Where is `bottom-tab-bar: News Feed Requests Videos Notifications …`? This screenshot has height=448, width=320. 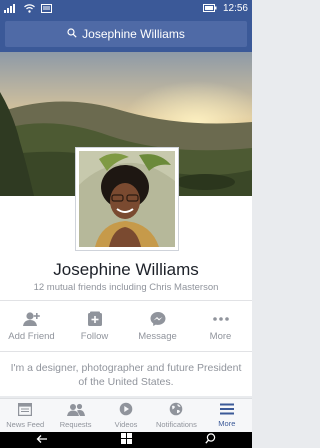 bottom-tab-bar: News Feed Requests Videos Notifications … is located at coordinates (126, 415).